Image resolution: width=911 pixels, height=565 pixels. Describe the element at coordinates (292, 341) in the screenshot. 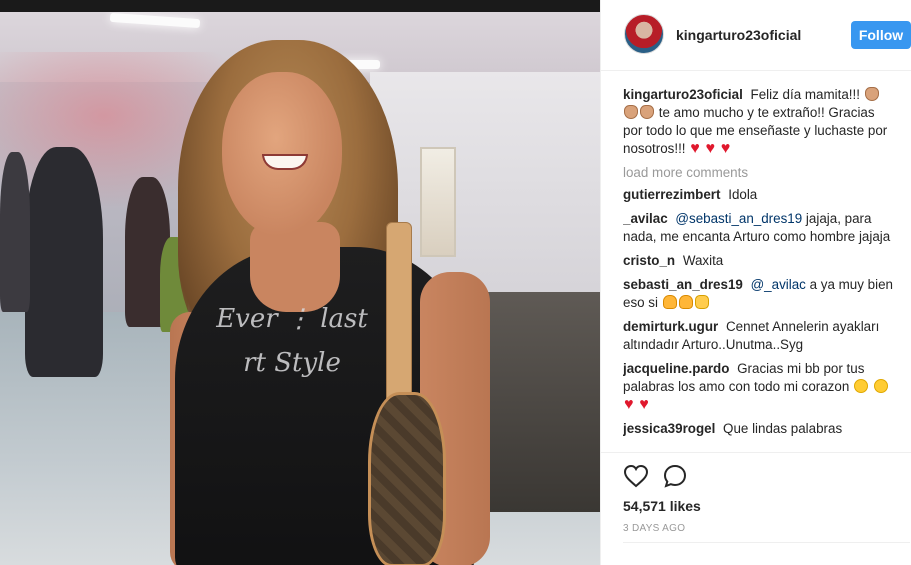

I see `shirt-print: Ever ⋮ last rt Style` at that location.